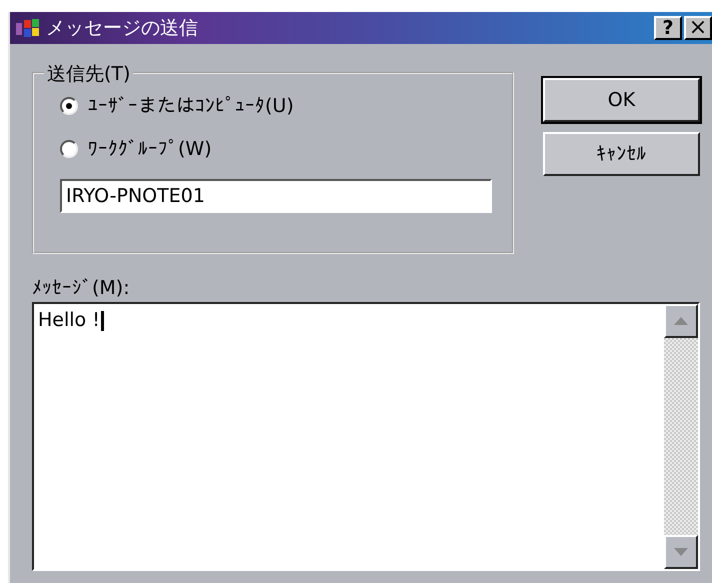  Describe the element at coordinates (621, 100) in the screenshot. I see `ok-button: OK` at that location.